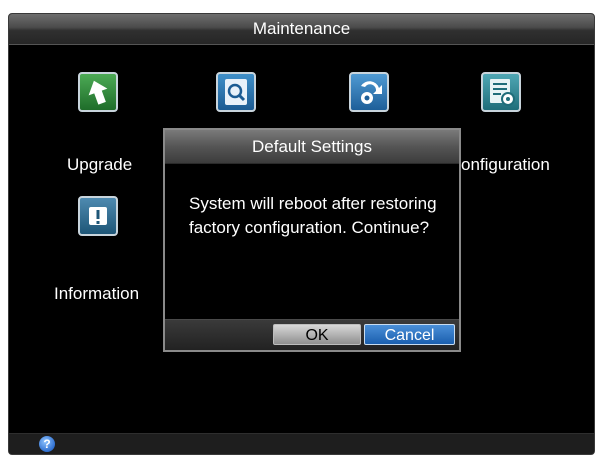 The width and height of the screenshot is (603, 459). I want to click on log-search-icon, so click(236, 92).